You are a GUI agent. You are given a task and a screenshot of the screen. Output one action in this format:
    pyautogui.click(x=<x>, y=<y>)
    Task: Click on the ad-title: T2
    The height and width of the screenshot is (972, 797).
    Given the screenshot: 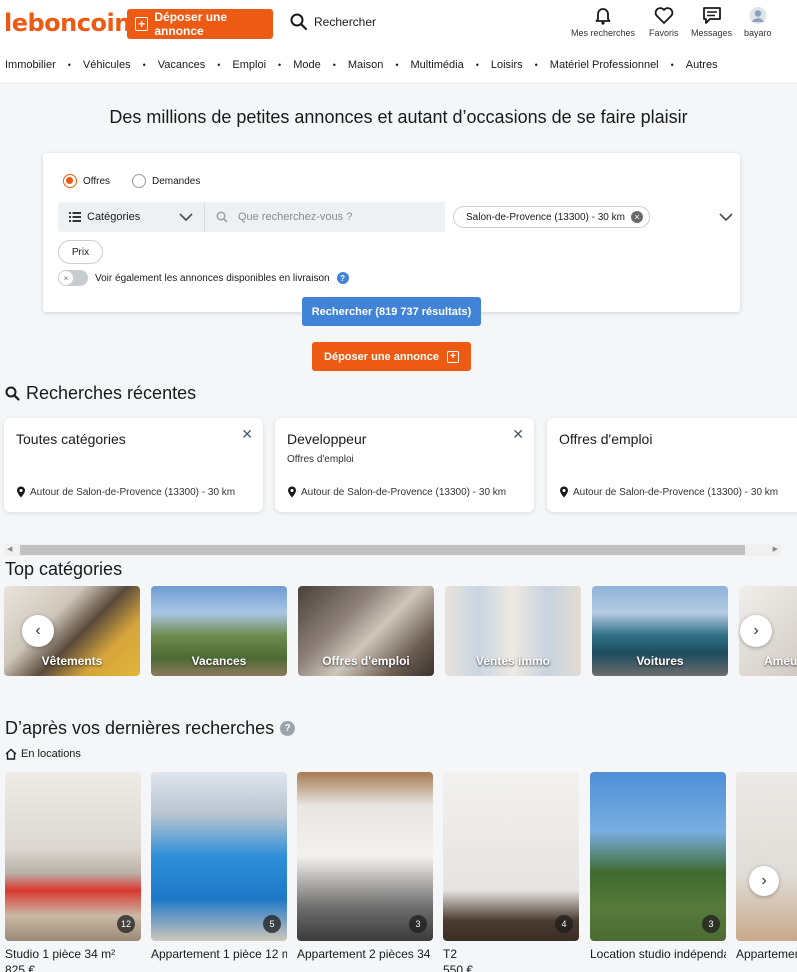 What is the action you would take?
    pyautogui.click(x=450, y=954)
    